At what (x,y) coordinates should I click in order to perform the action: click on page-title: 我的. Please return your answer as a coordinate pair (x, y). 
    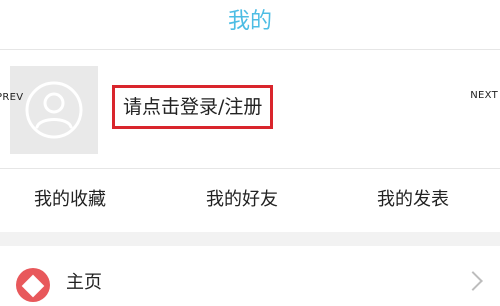
    Looking at the image, I should click on (249, 21).